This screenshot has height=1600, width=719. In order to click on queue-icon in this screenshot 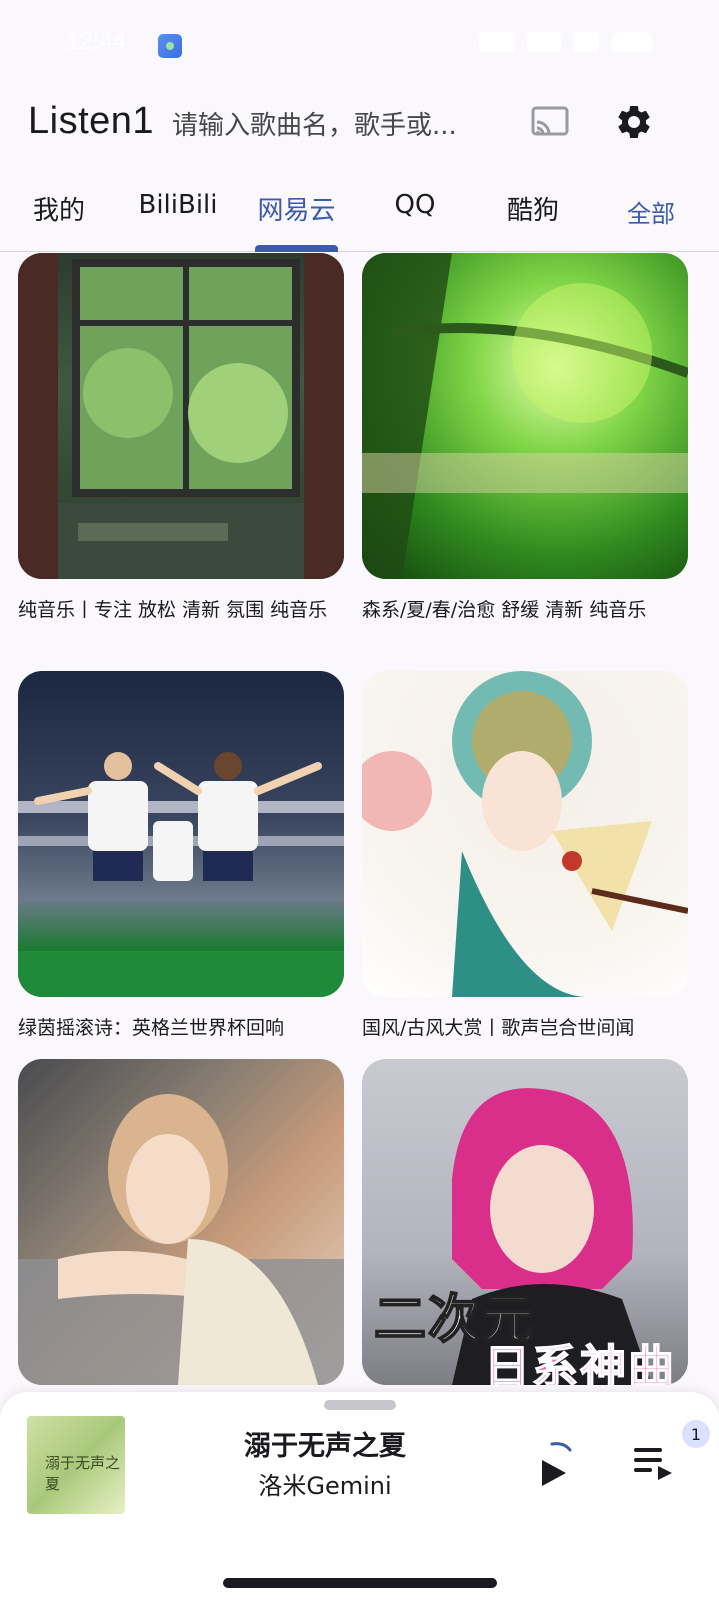, I will do `click(653, 1464)`.